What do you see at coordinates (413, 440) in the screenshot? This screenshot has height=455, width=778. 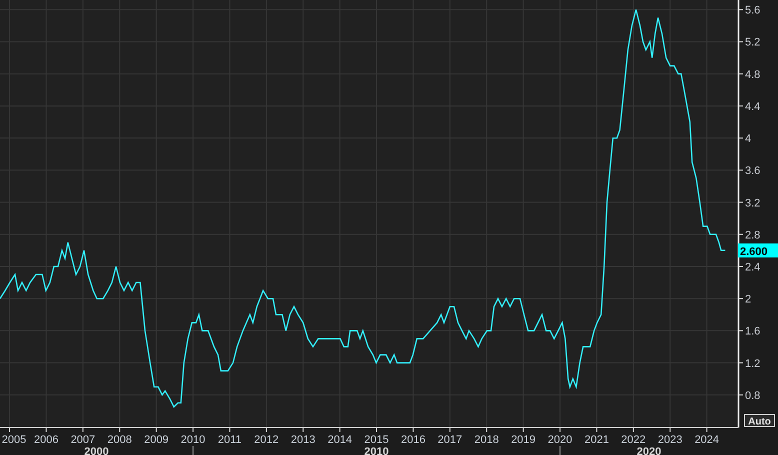 I see `x-axis-label: 2016` at bounding box center [413, 440].